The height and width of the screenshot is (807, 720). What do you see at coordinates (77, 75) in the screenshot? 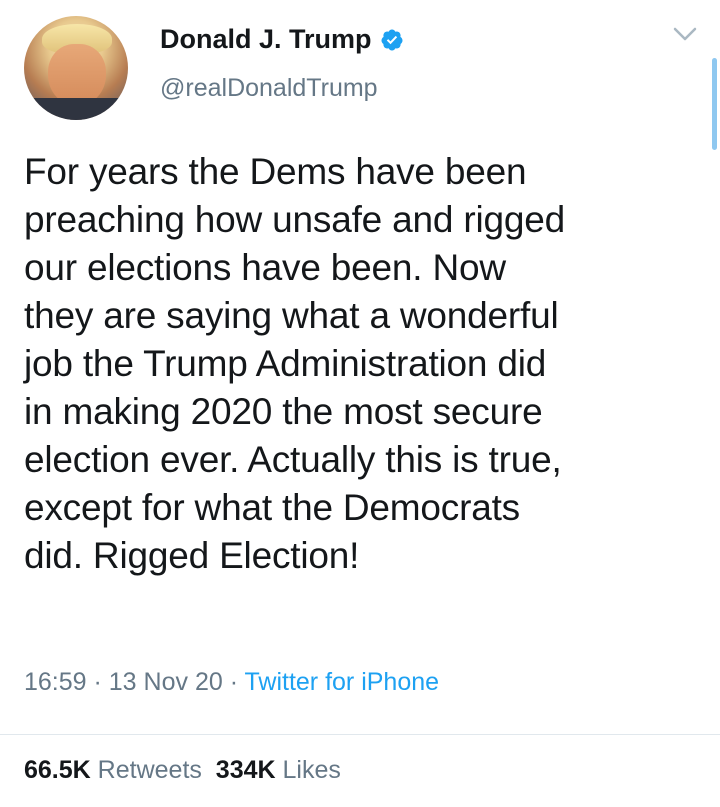
I see `avatar-face` at bounding box center [77, 75].